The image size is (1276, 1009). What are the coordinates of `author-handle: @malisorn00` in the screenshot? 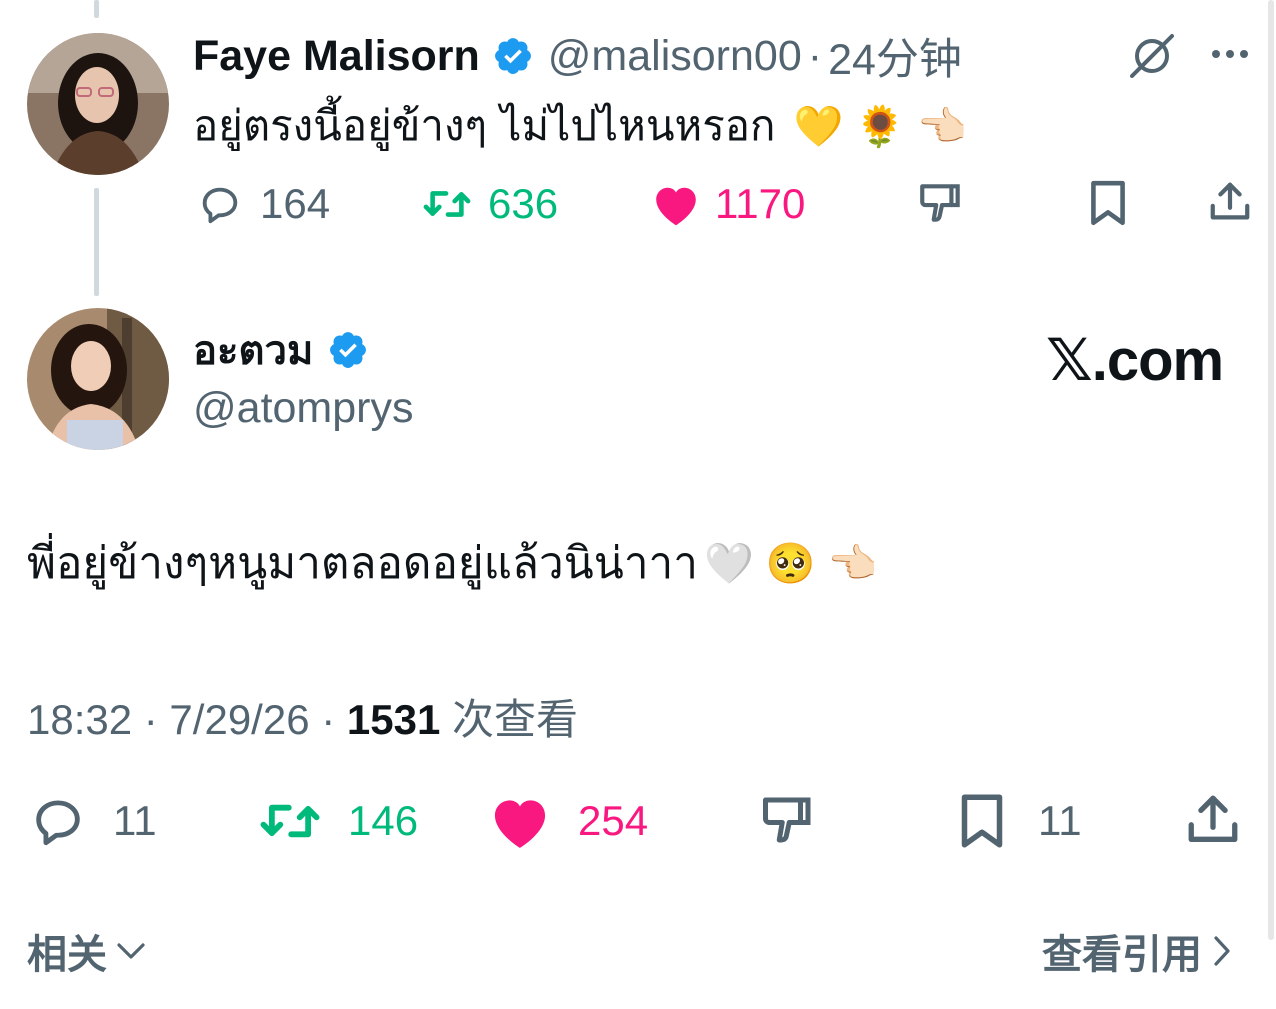 It's located at (675, 56).